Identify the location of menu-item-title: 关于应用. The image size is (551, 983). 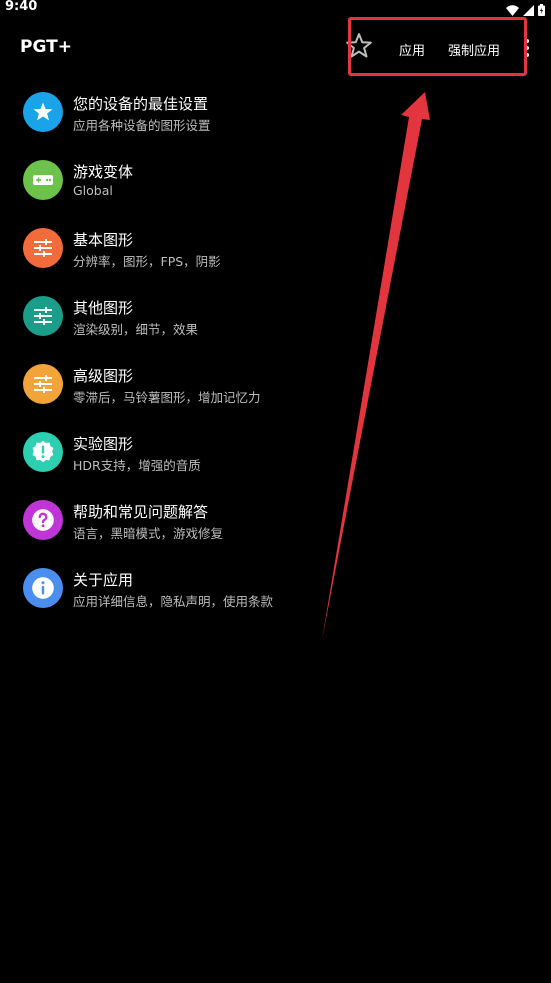
(103, 580).